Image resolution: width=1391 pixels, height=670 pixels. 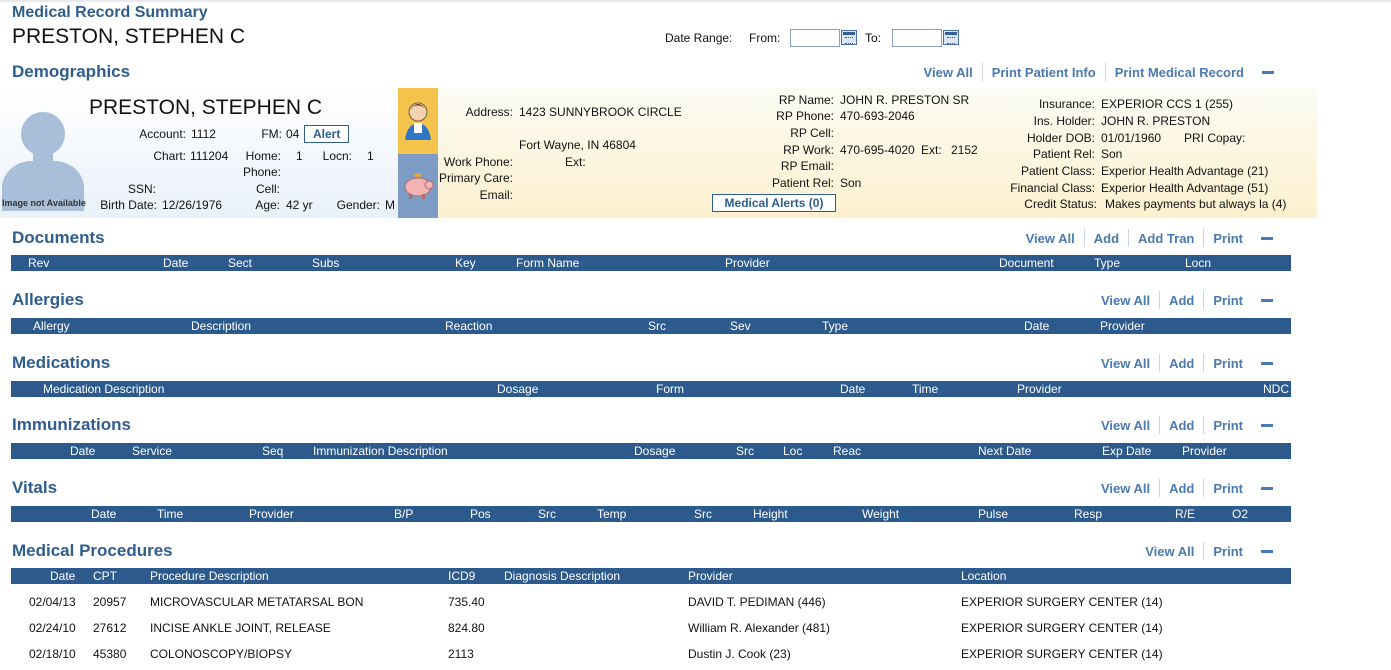 What do you see at coordinates (1181, 488) in the screenshot?
I see `vitals-add-link: Add` at bounding box center [1181, 488].